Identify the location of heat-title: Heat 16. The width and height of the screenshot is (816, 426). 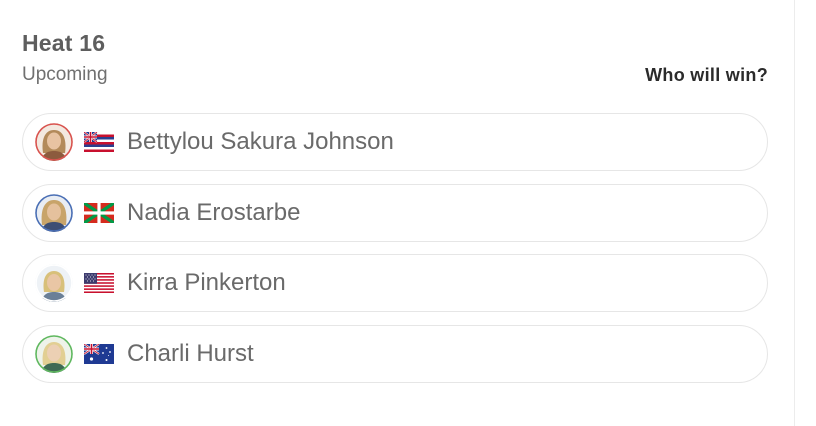
(64, 43).